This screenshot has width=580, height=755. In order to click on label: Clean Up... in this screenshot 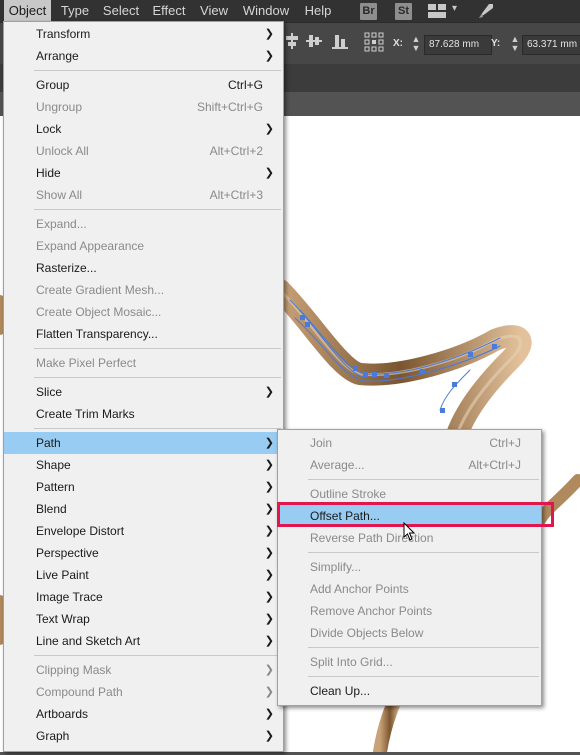, I will do `click(340, 691)`.